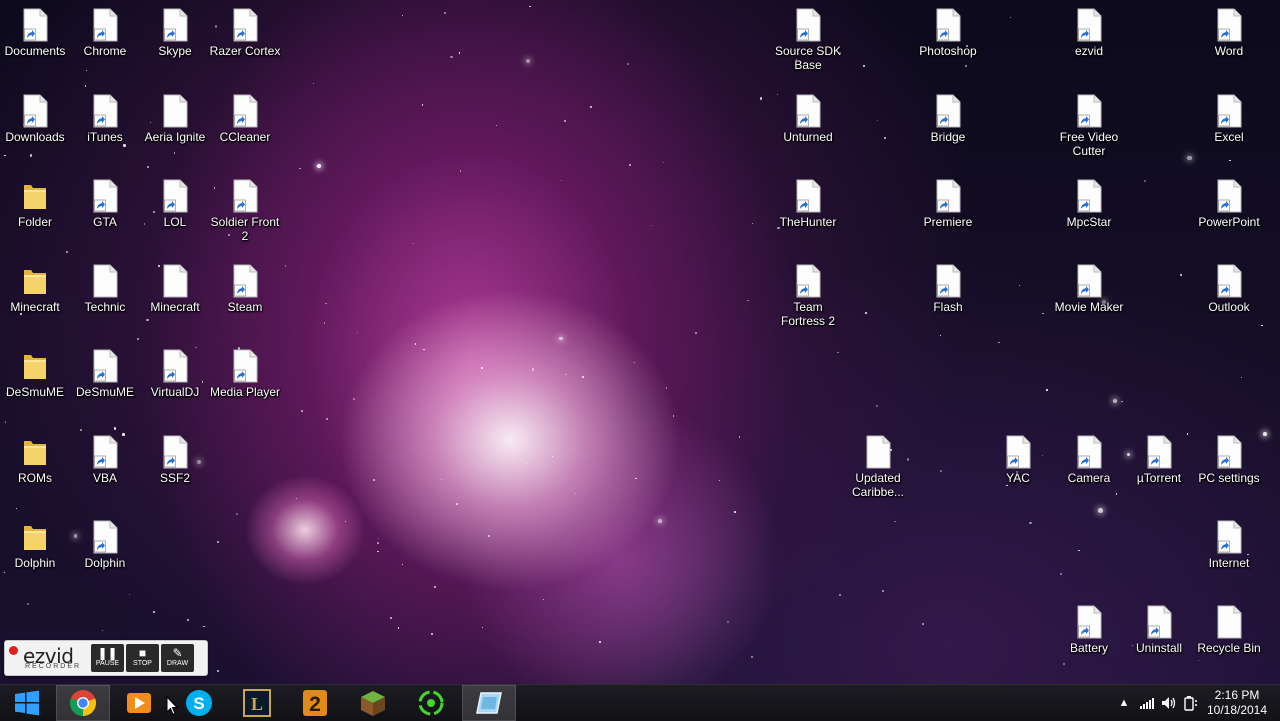 The image size is (1280, 721). I want to click on draw-button: ✎ DRAW, so click(177, 658).